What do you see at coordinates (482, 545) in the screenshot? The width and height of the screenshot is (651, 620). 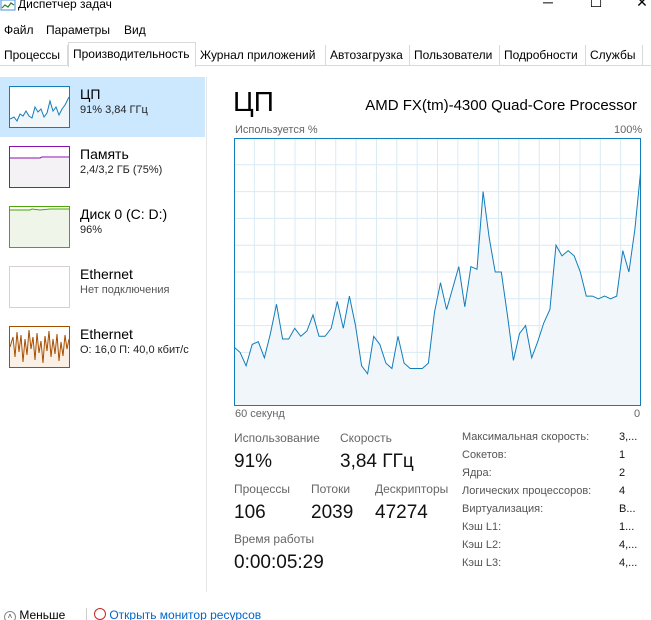 I see `spec-label-l2-cache: Кэш L2:` at bounding box center [482, 545].